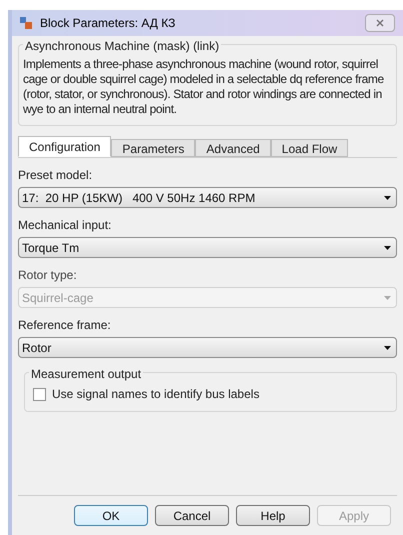 Image resolution: width=403 pixels, height=535 pixels. I want to click on block-icon, so click(26, 23).